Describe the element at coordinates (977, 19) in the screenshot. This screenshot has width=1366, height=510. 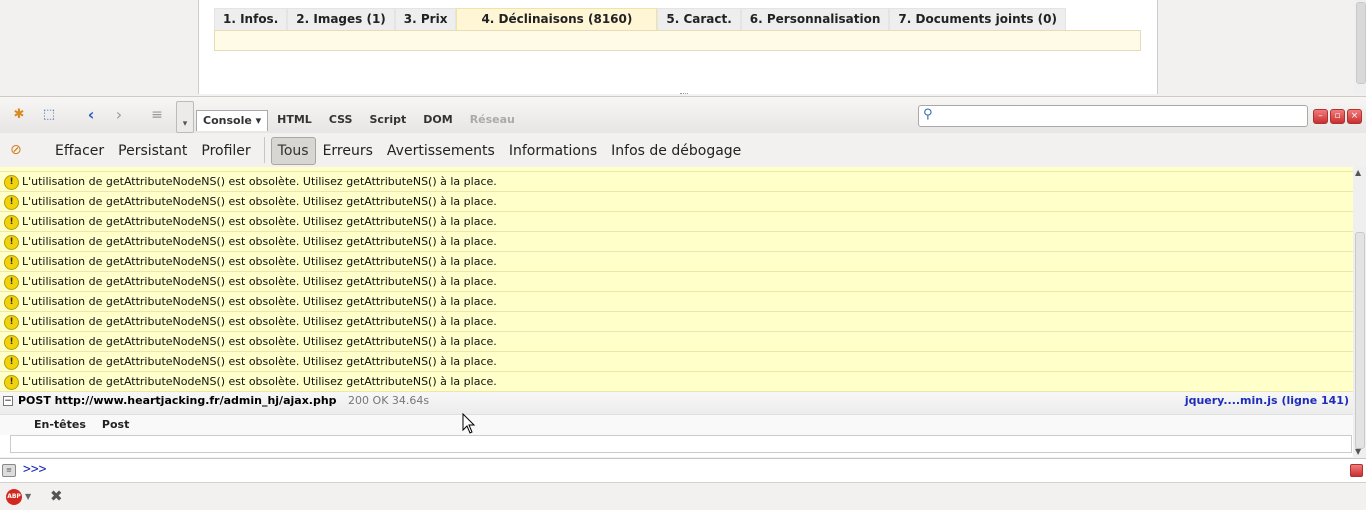
I see `tab-documents-joints: 7. Documents joints (0)` at that location.